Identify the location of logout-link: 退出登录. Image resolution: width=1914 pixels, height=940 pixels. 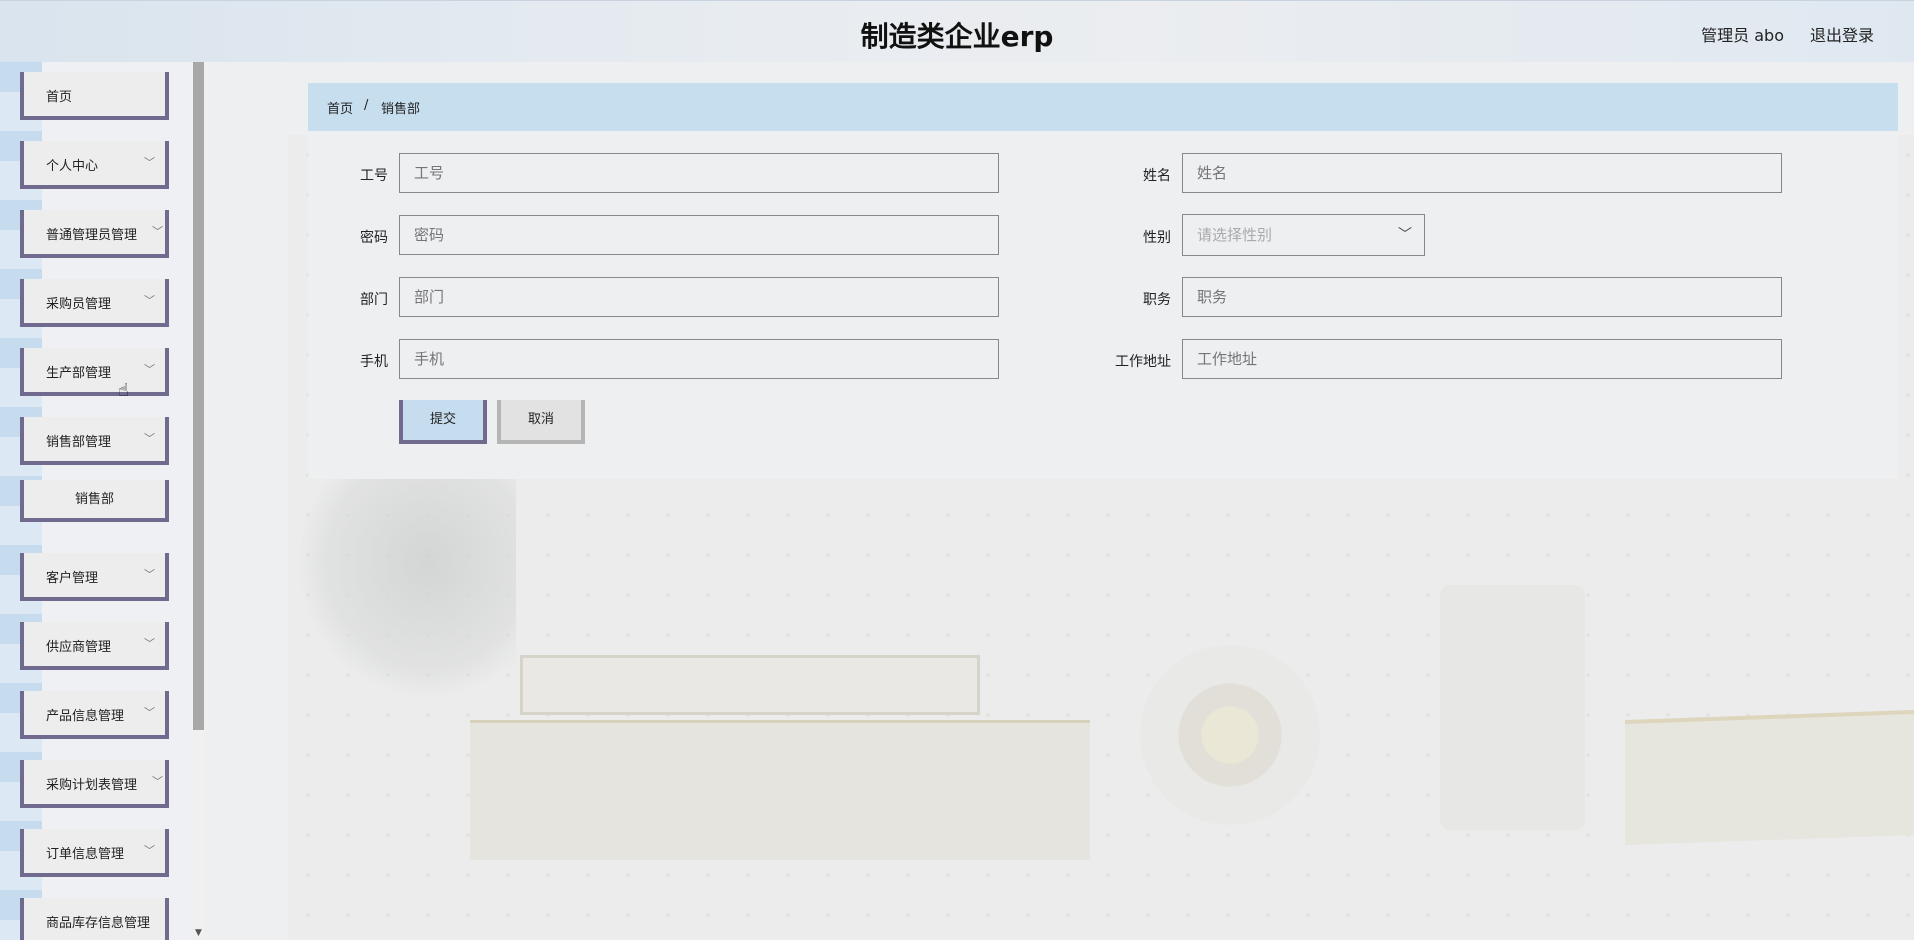
(1842, 34).